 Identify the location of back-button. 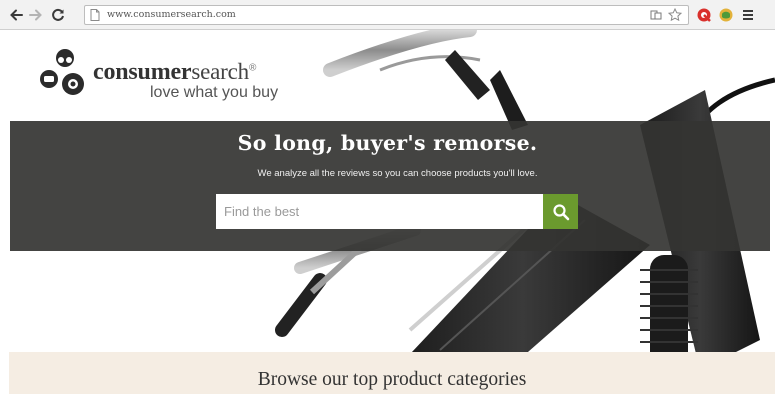
(16, 15).